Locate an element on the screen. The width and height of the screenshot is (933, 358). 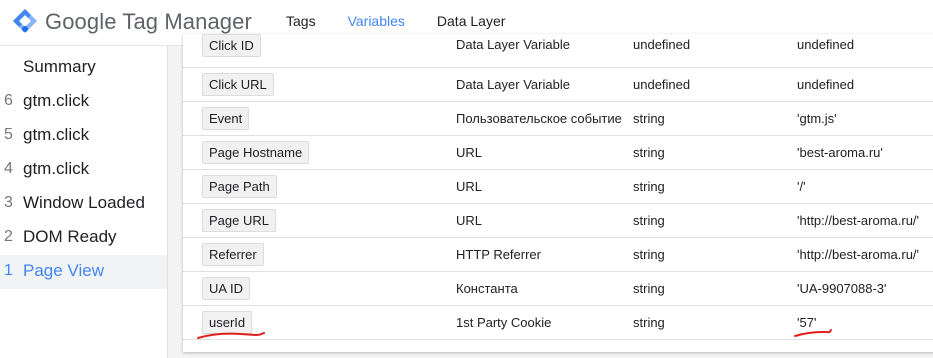
sidebar-item-gtm-click-6: 6 gtm.click is located at coordinates (83, 102).